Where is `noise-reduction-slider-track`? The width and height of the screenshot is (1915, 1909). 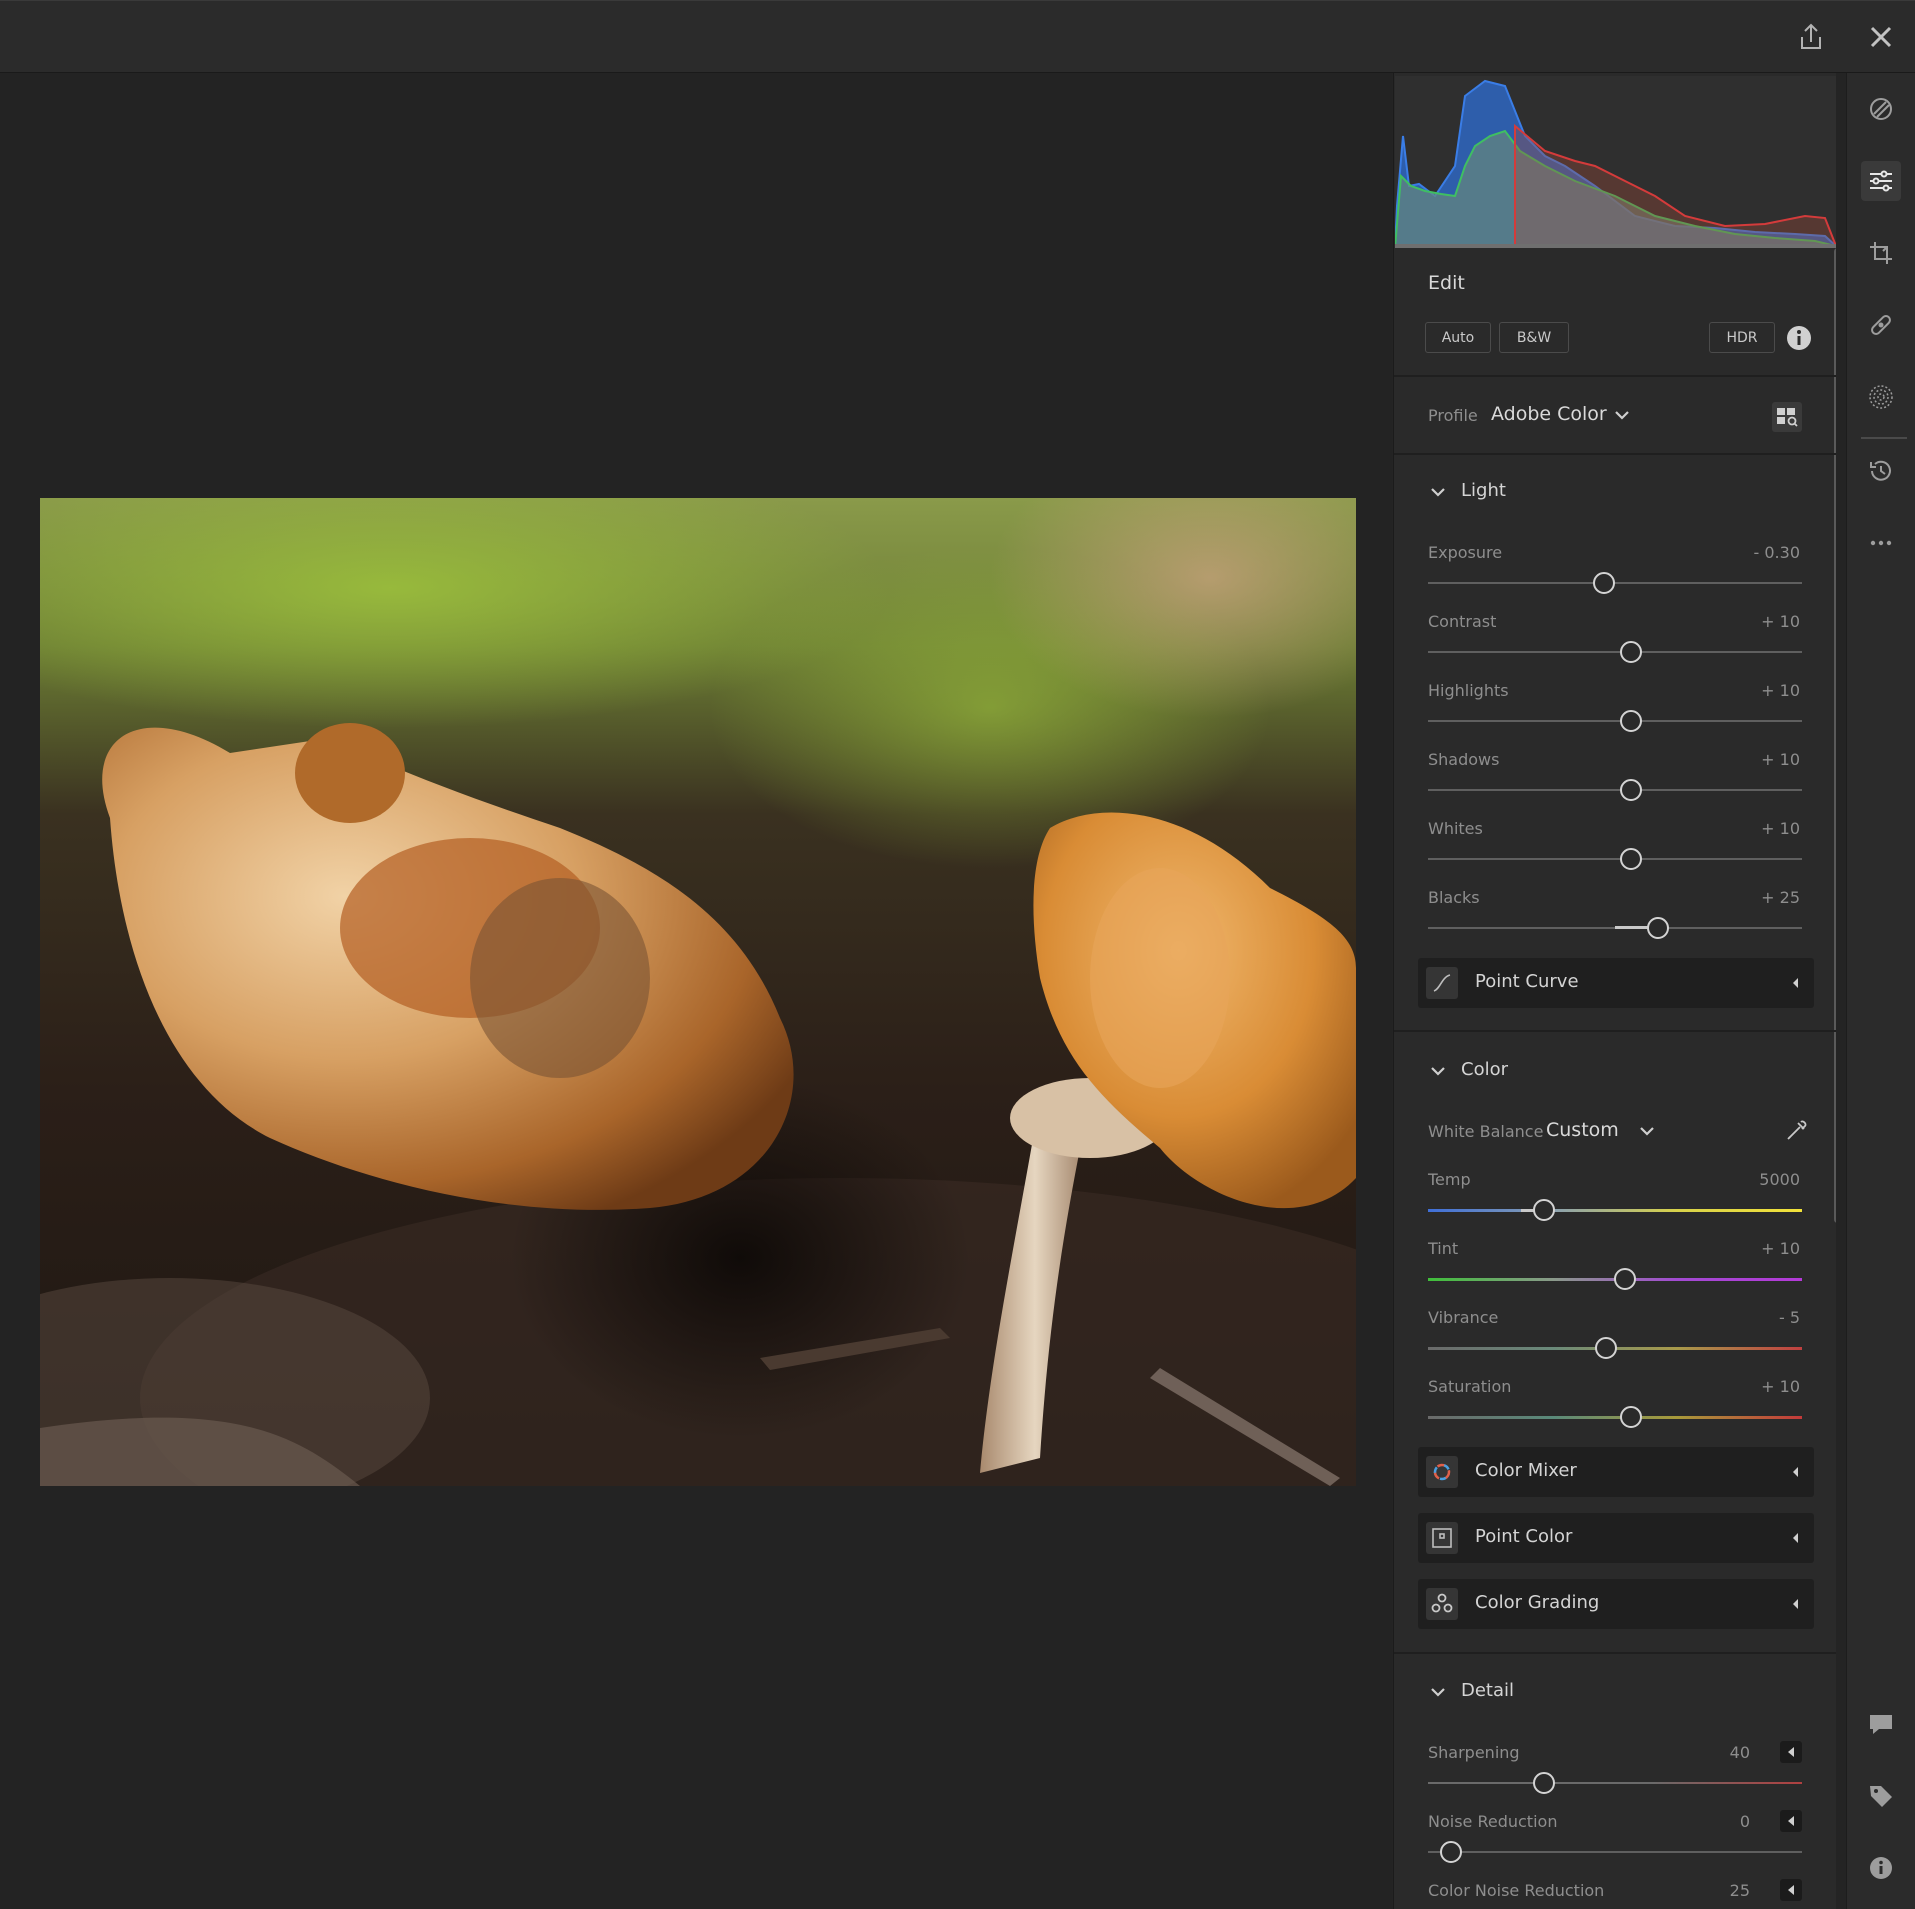
noise-reduction-slider-track is located at coordinates (1615, 1852).